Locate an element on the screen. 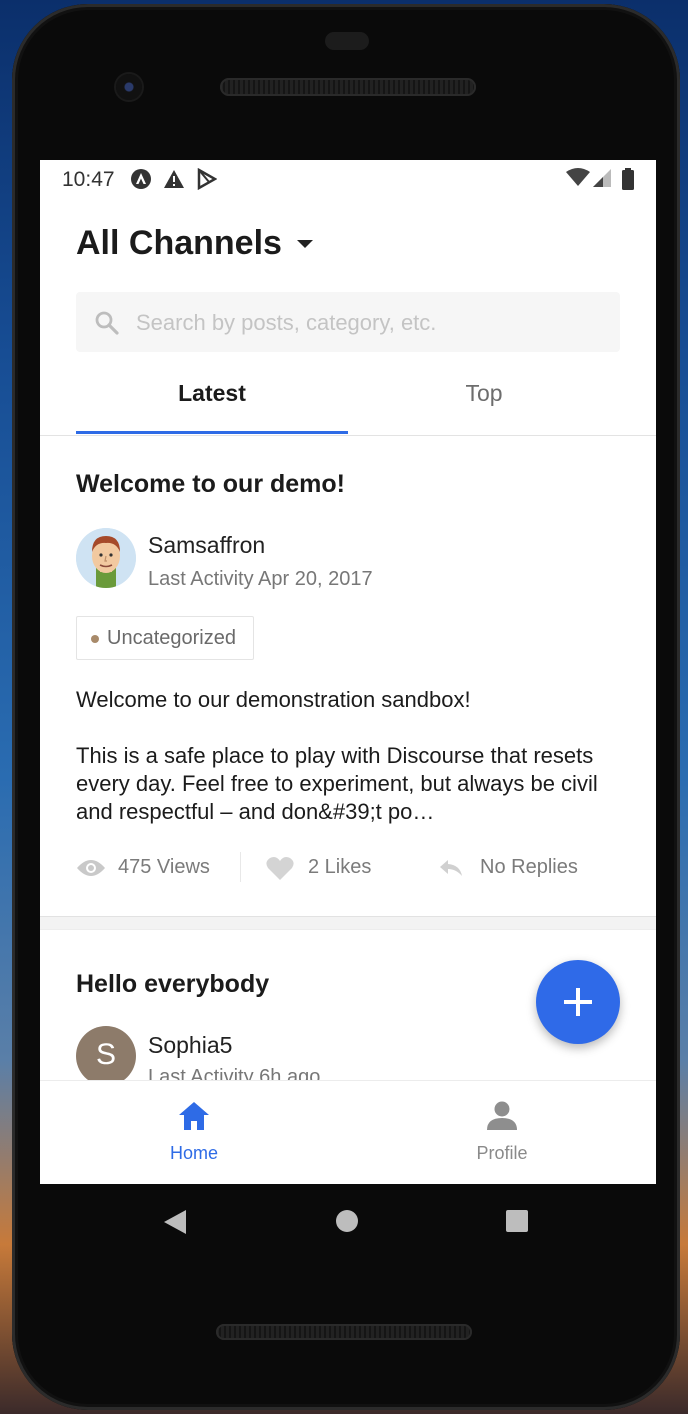 This screenshot has width=688, height=1414. views-count: 475 Views is located at coordinates (164, 867).